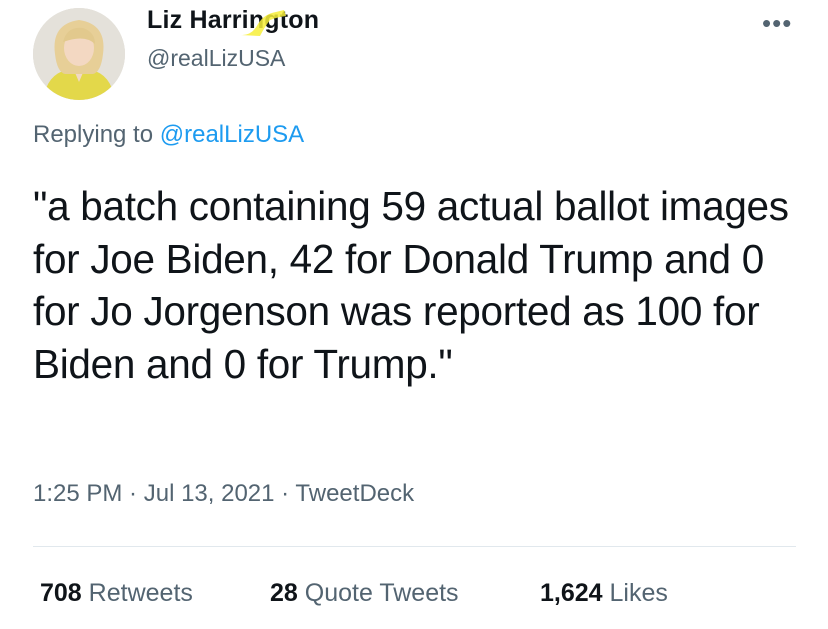 Image resolution: width=828 pixels, height=629 pixels. I want to click on retweets-stat: 708 Retweets, so click(116, 593).